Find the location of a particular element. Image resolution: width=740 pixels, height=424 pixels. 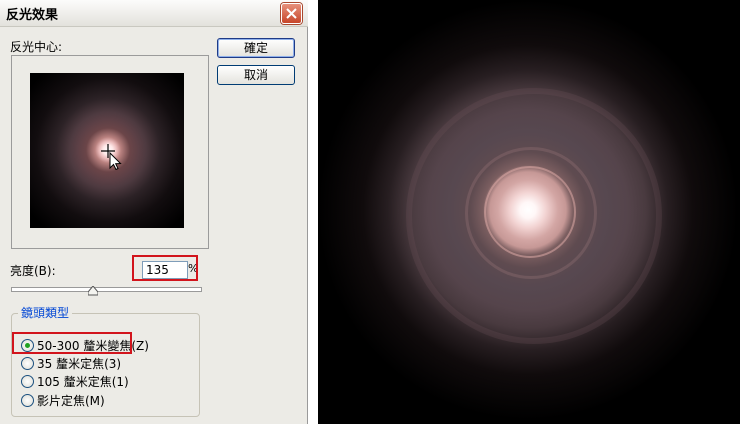

lens-type-group-label: 鏡頭類型 is located at coordinates (45, 312).